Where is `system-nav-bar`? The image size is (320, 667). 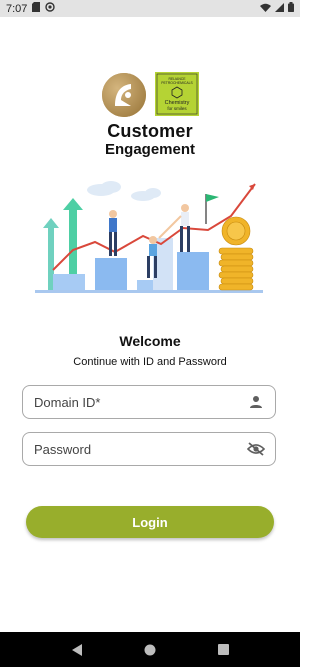
system-nav-bar is located at coordinates (150, 649).